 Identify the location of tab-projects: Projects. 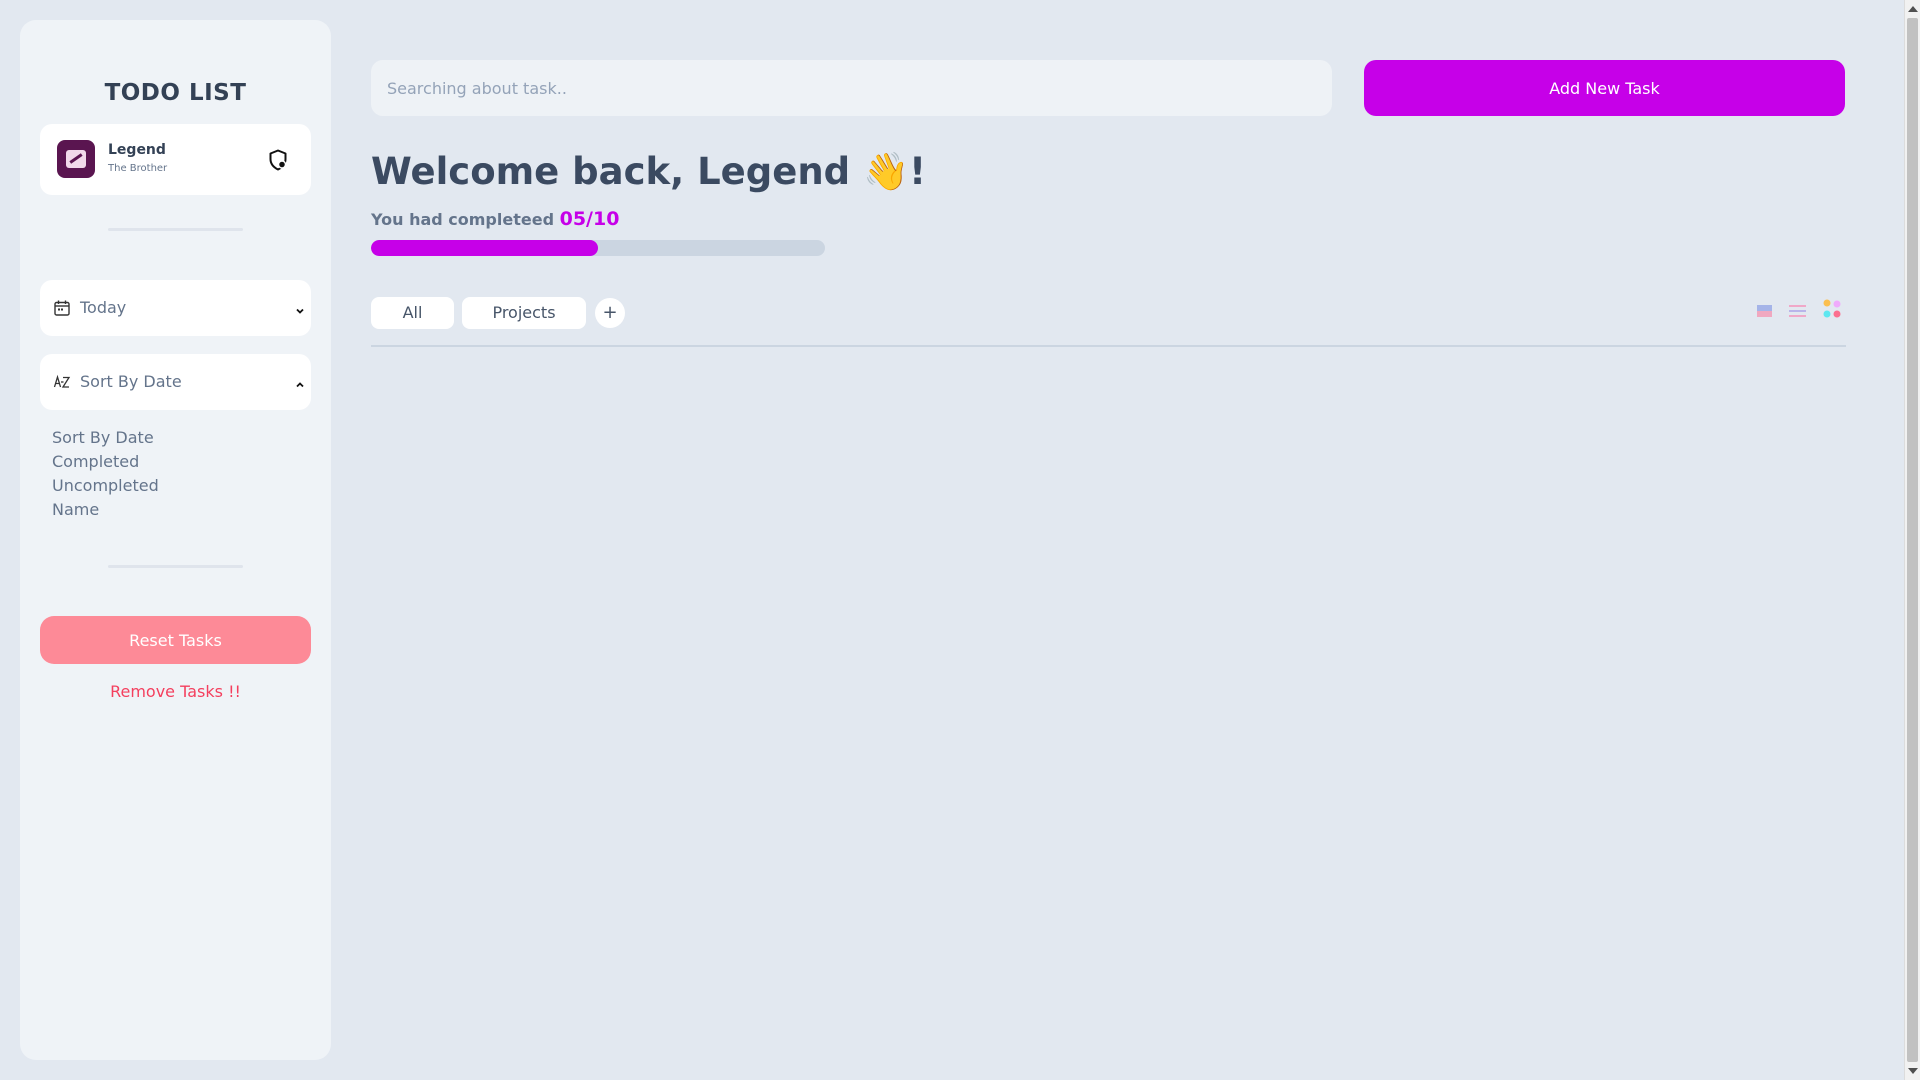
(524, 313).